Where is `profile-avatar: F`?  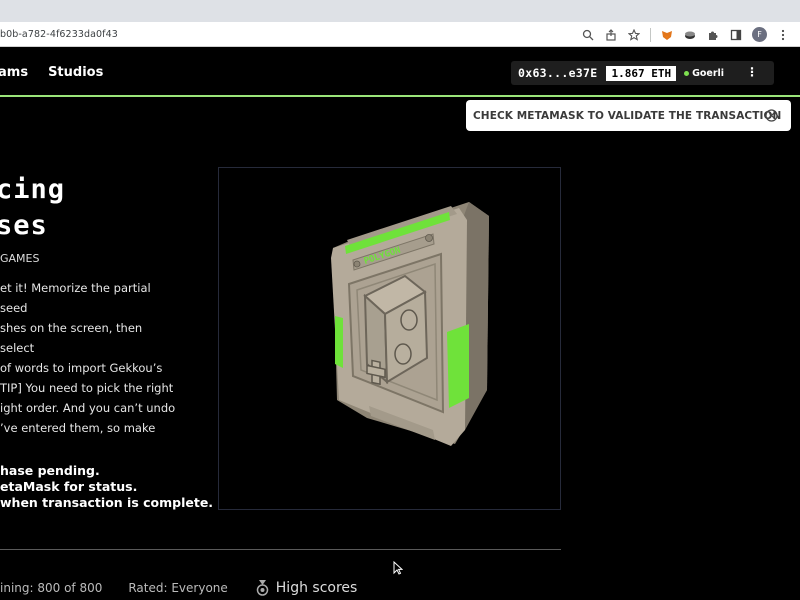
profile-avatar: F is located at coordinates (759, 34).